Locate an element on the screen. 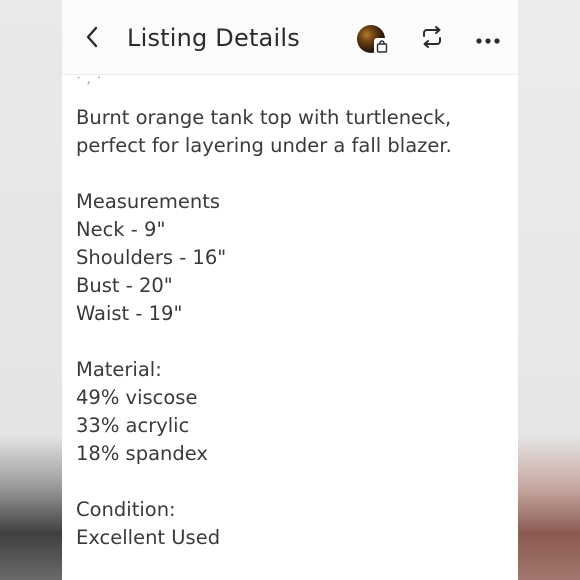 This screenshot has width=580, height=580. background-right is located at coordinates (549, 290).